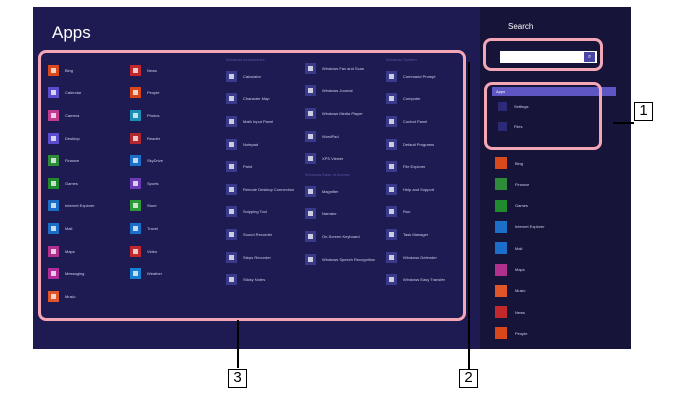 The image size is (674, 415). Describe the element at coordinates (521, 26) in the screenshot. I see `search-title: Search` at that location.